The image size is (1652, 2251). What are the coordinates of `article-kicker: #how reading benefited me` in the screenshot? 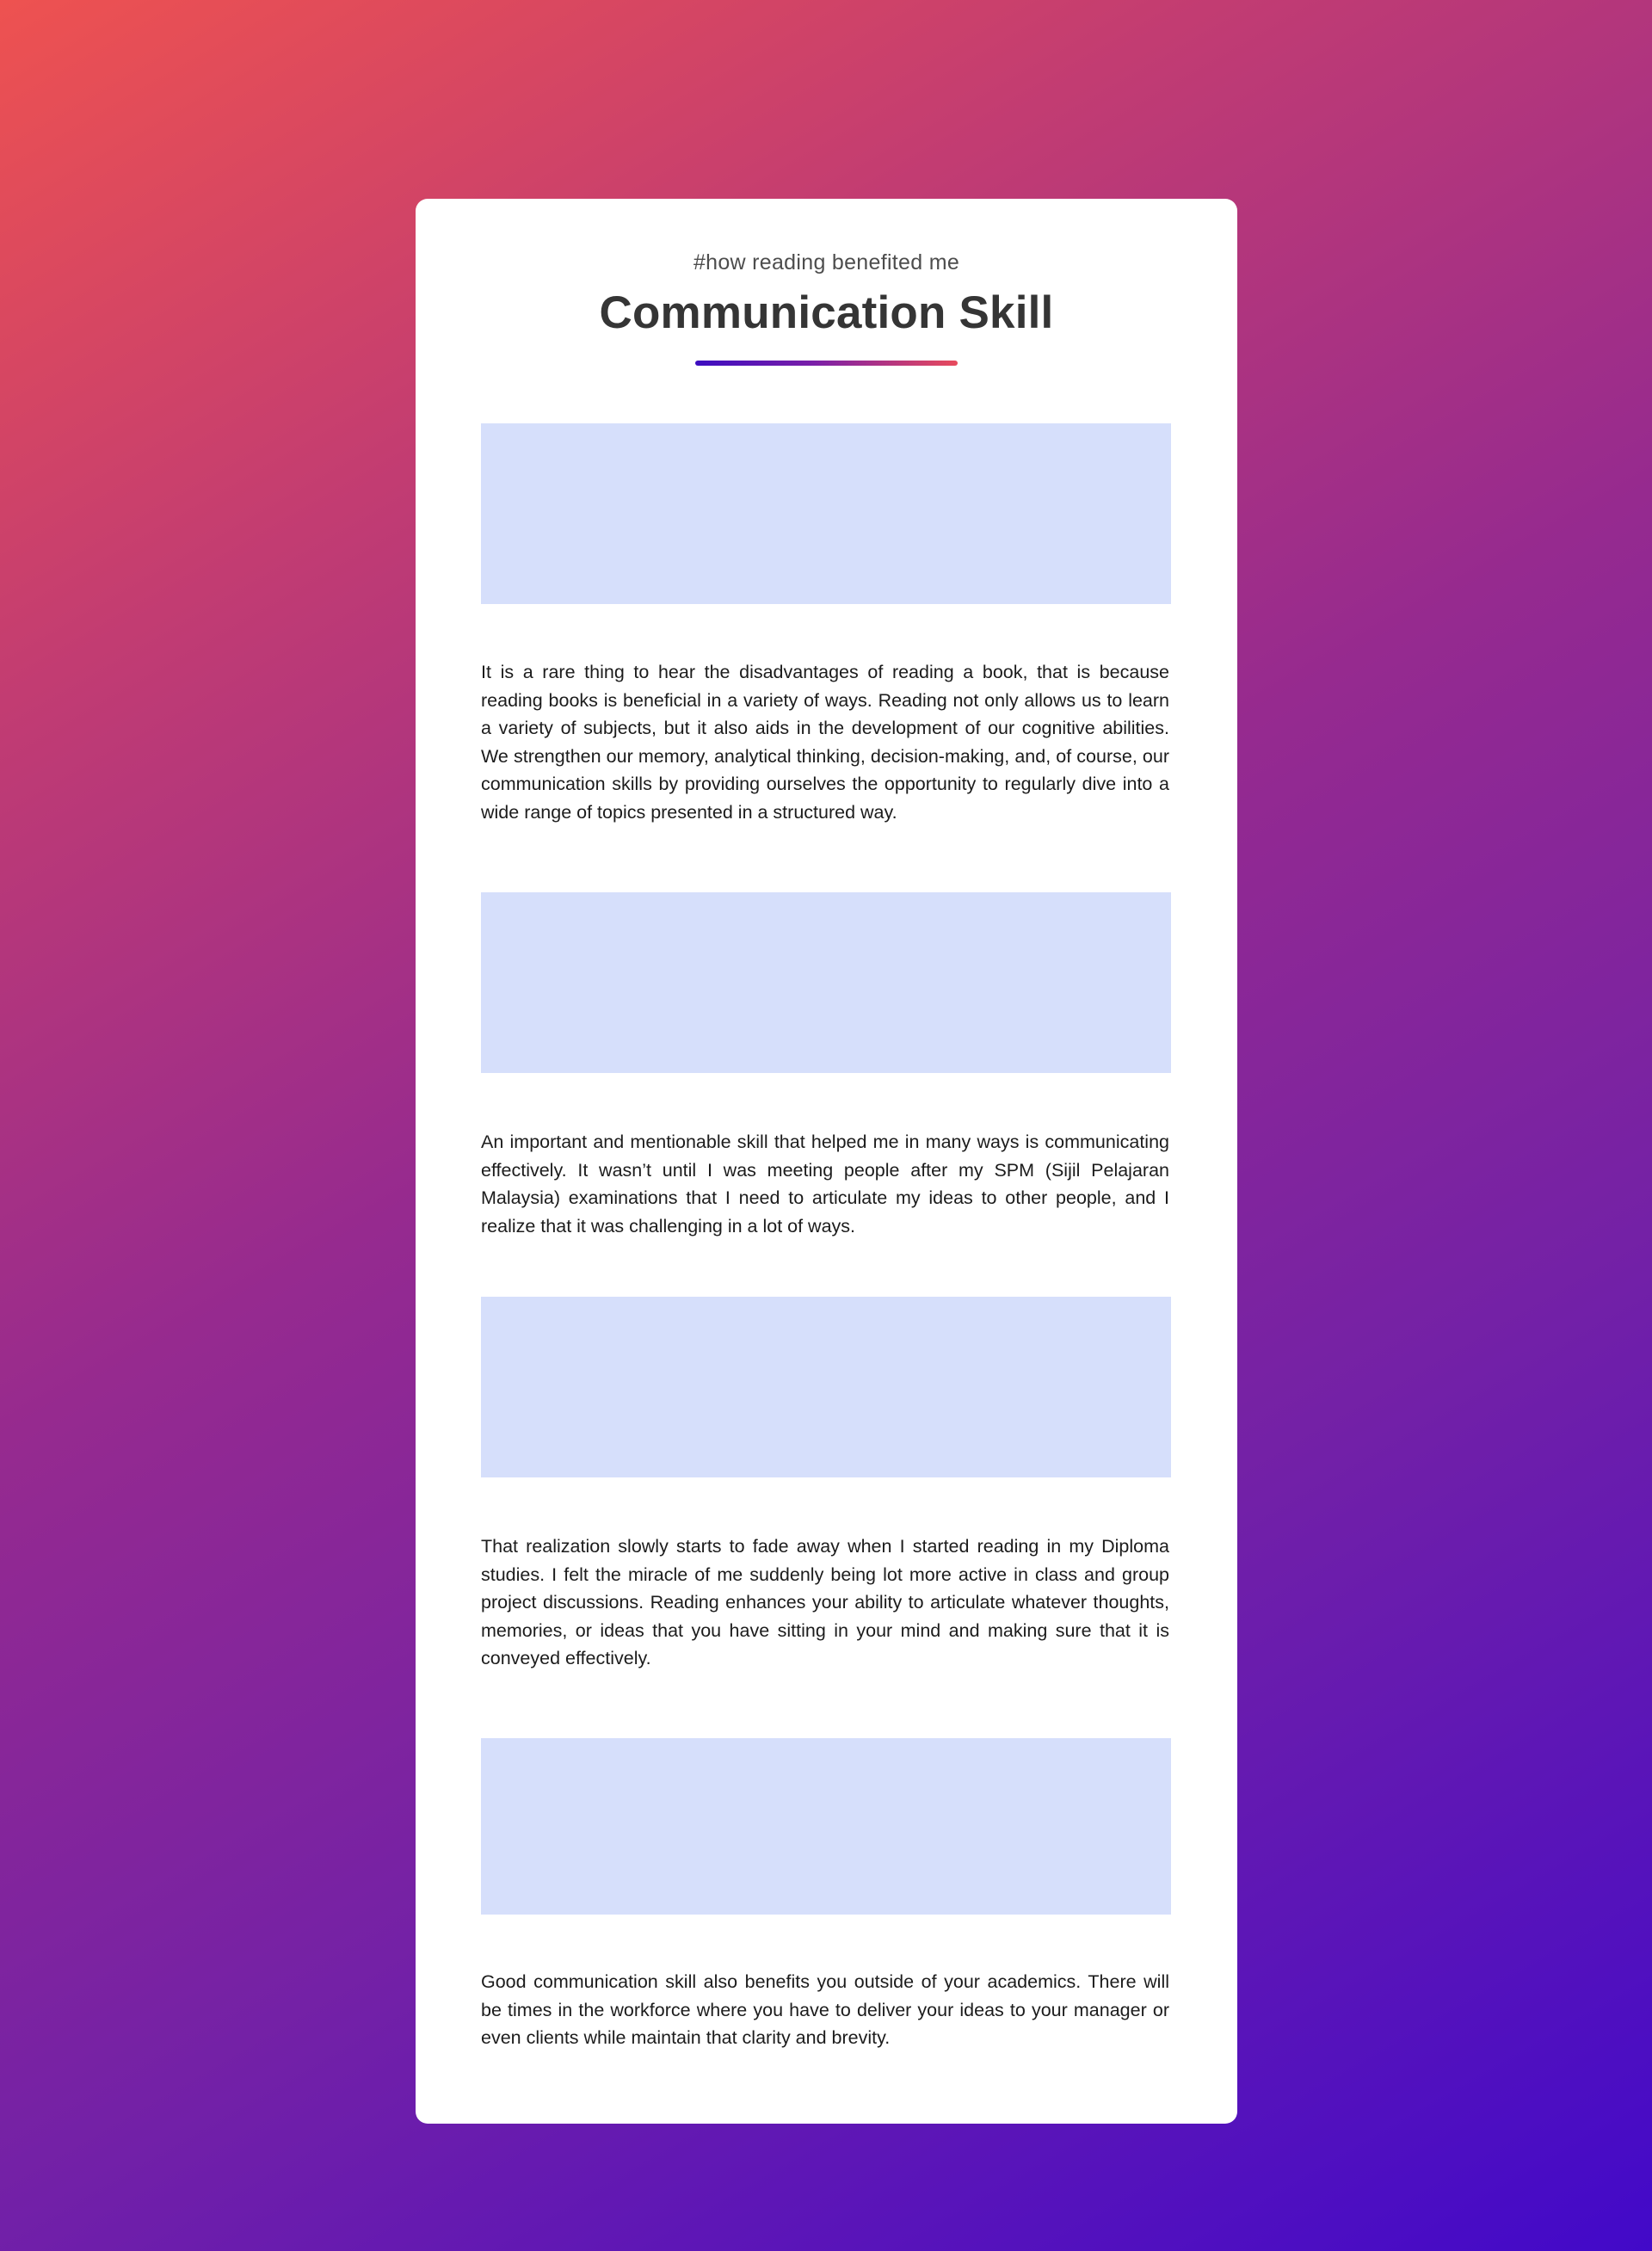 It's located at (826, 262).